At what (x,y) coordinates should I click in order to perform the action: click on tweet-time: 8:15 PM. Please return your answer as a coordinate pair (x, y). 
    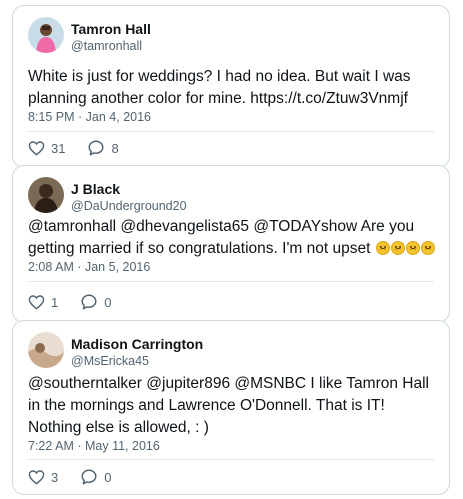
    Looking at the image, I should click on (51, 117).